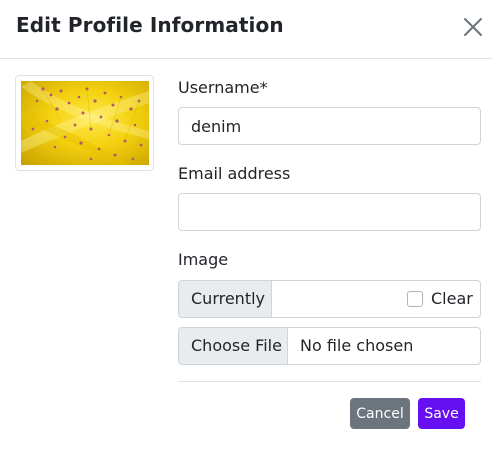  Describe the element at coordinates (203, 259) in the screenshot. I see `image-label: Image` at that location.